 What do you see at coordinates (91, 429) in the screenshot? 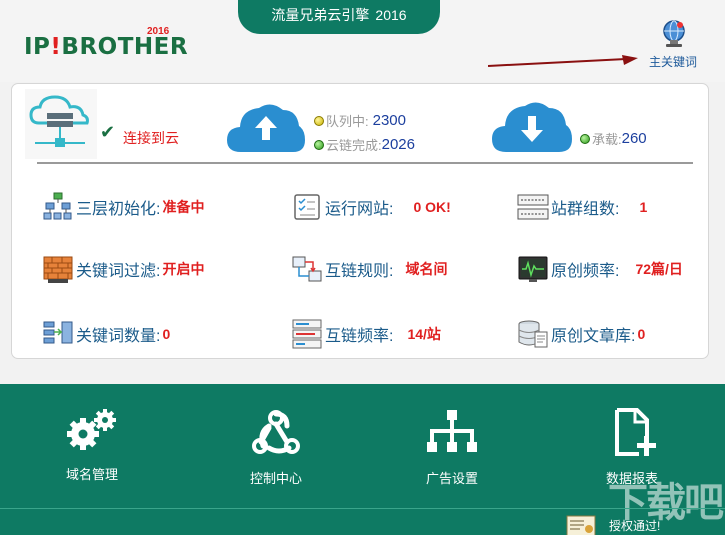
I see `gears-icon` at bounding box center [91, 429].